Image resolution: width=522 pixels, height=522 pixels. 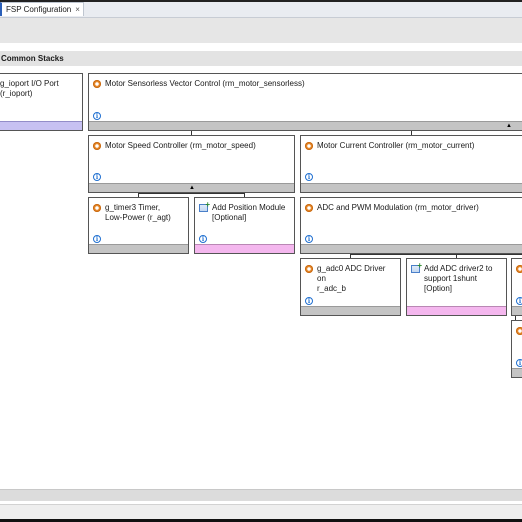 I want to click on module-position-title: Add Position Module [Optional], so click(x=249, y=212).